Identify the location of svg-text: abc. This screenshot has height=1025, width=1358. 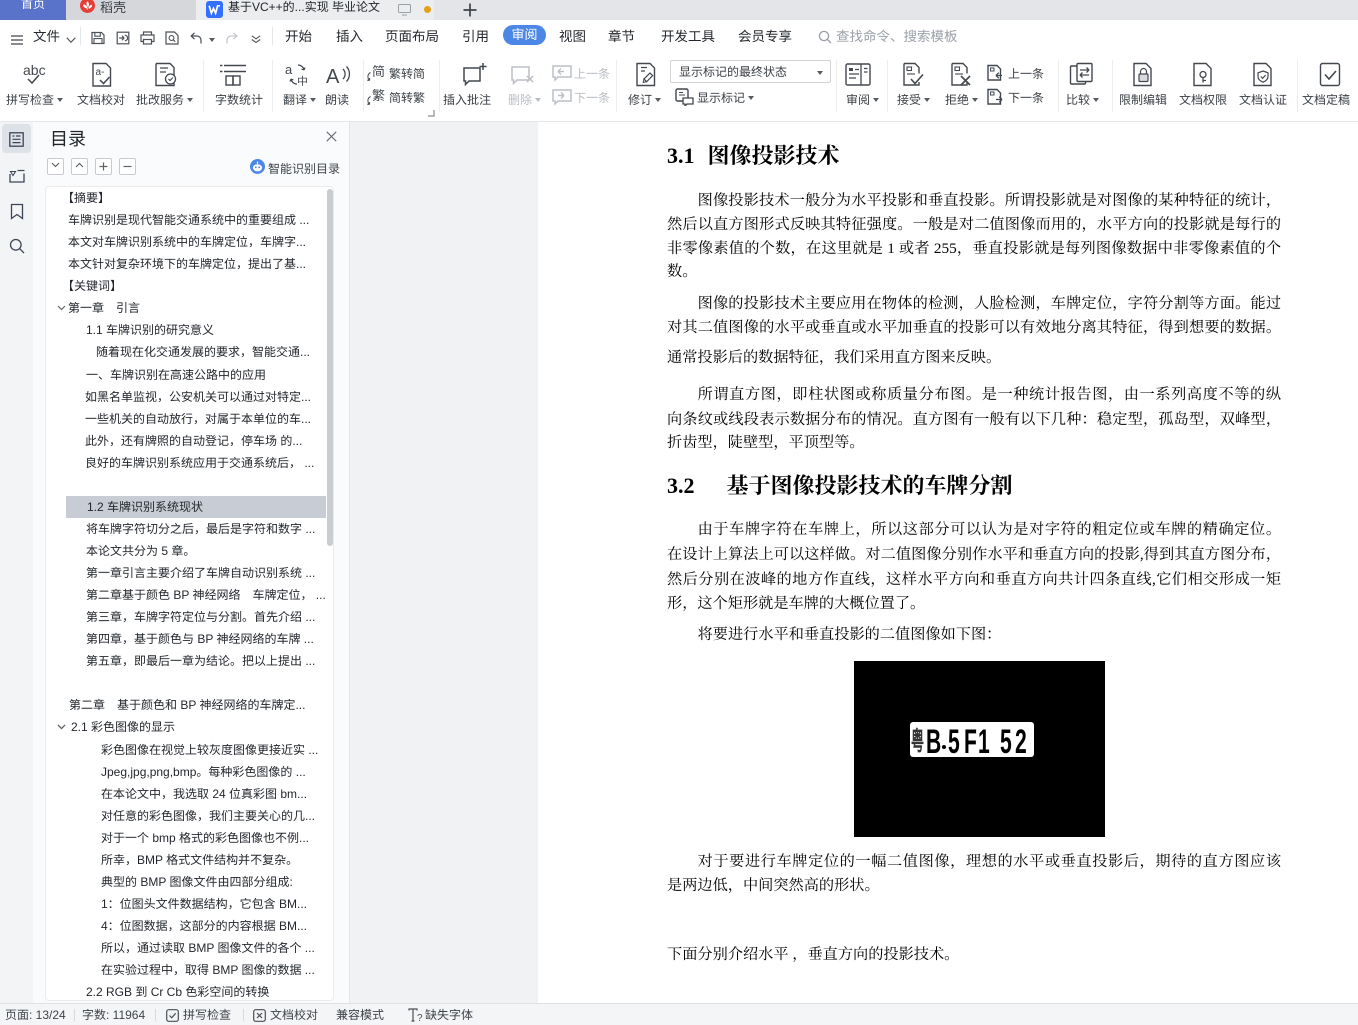
(34, 70).